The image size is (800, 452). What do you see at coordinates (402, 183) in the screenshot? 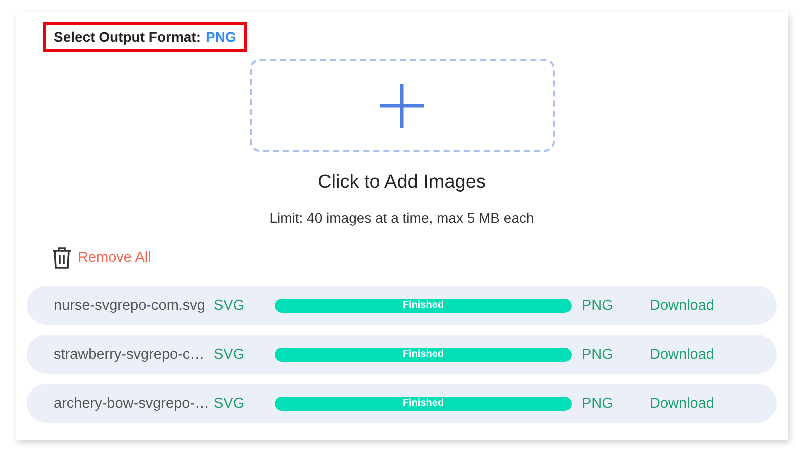
I see `upload-title: Click to Add Images` at bounding box center [402, 183].